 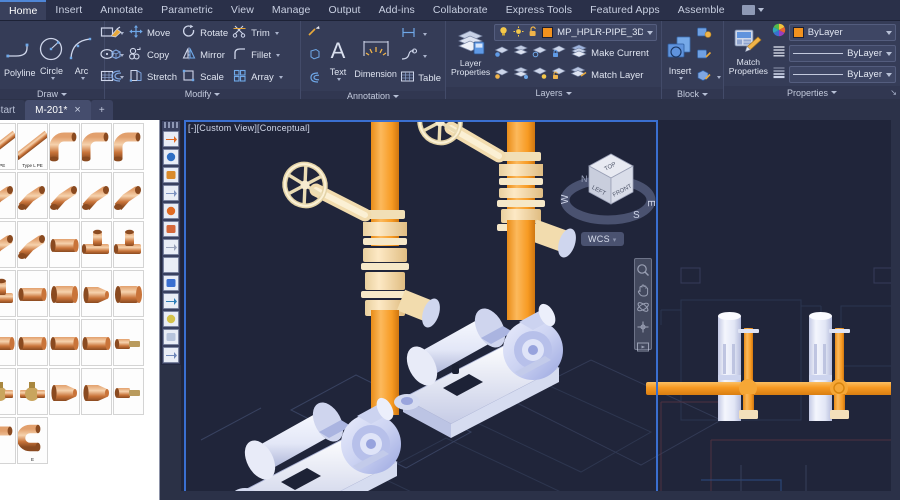 I want to click on tool-palette: L PE Type L PE, so click(x=80, y=310).